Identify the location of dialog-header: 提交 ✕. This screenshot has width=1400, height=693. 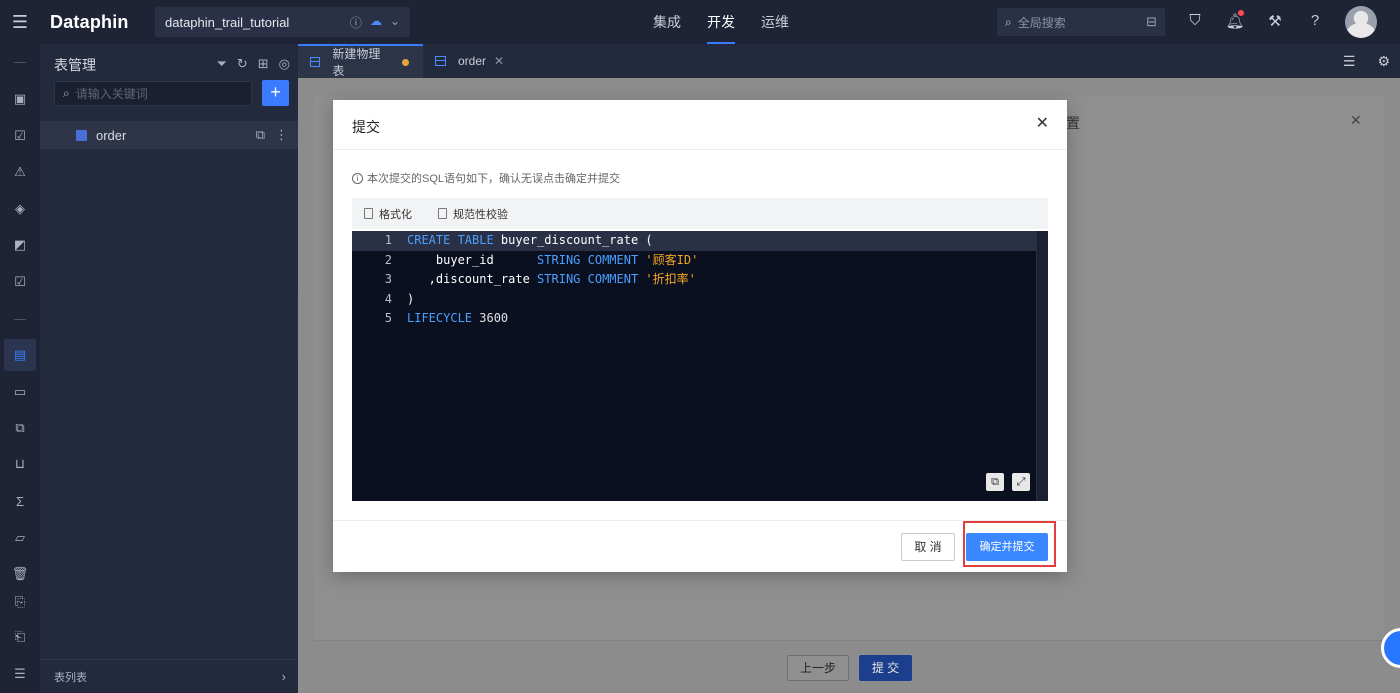
(700, 125).